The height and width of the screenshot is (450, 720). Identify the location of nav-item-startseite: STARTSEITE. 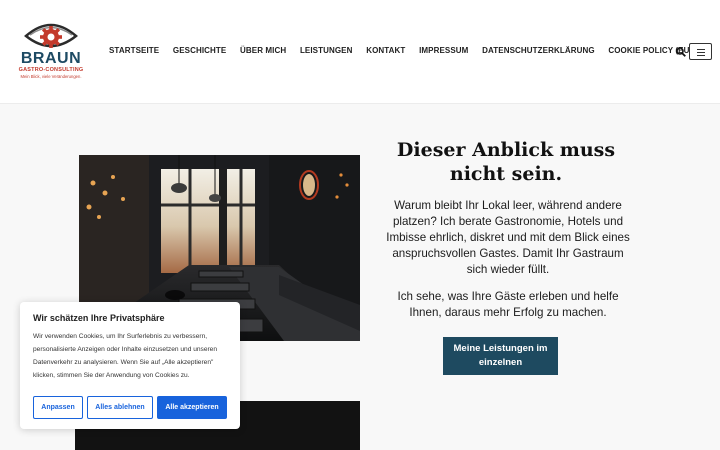
(134, 50).